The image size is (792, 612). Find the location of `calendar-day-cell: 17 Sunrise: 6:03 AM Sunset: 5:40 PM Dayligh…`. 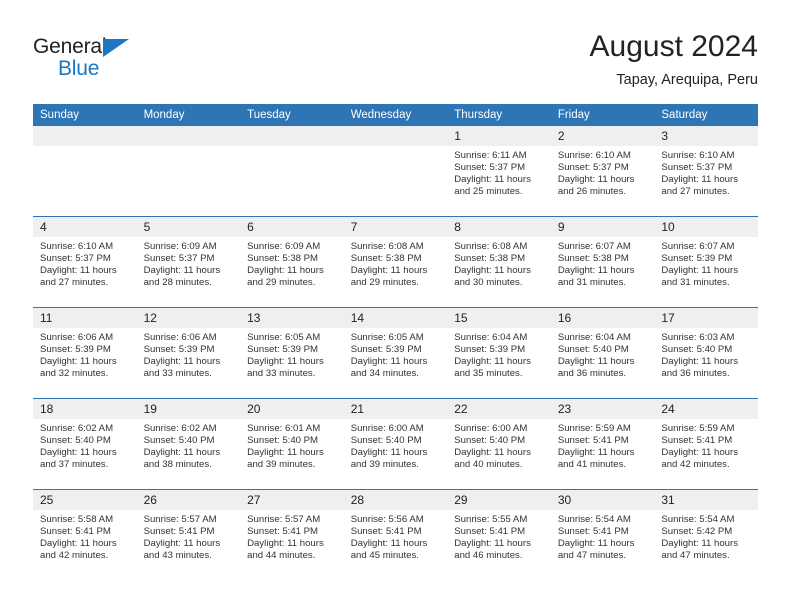

calendar-day-cell: 17 Sunrise: 6:03 AM Sunset: 5:40 PM Dayligh… is located at coordinates (706, 353).